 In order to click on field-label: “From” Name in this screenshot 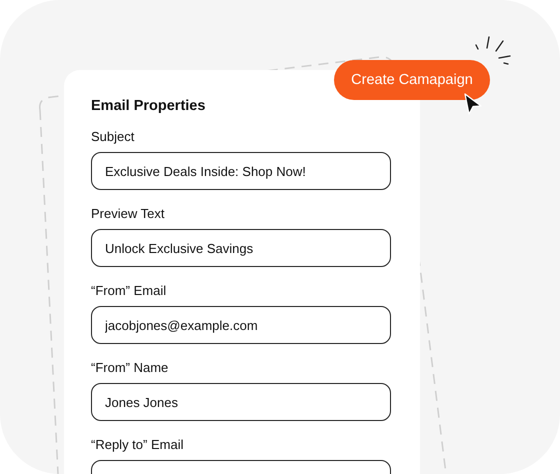, I will do `click(130, 367)`.